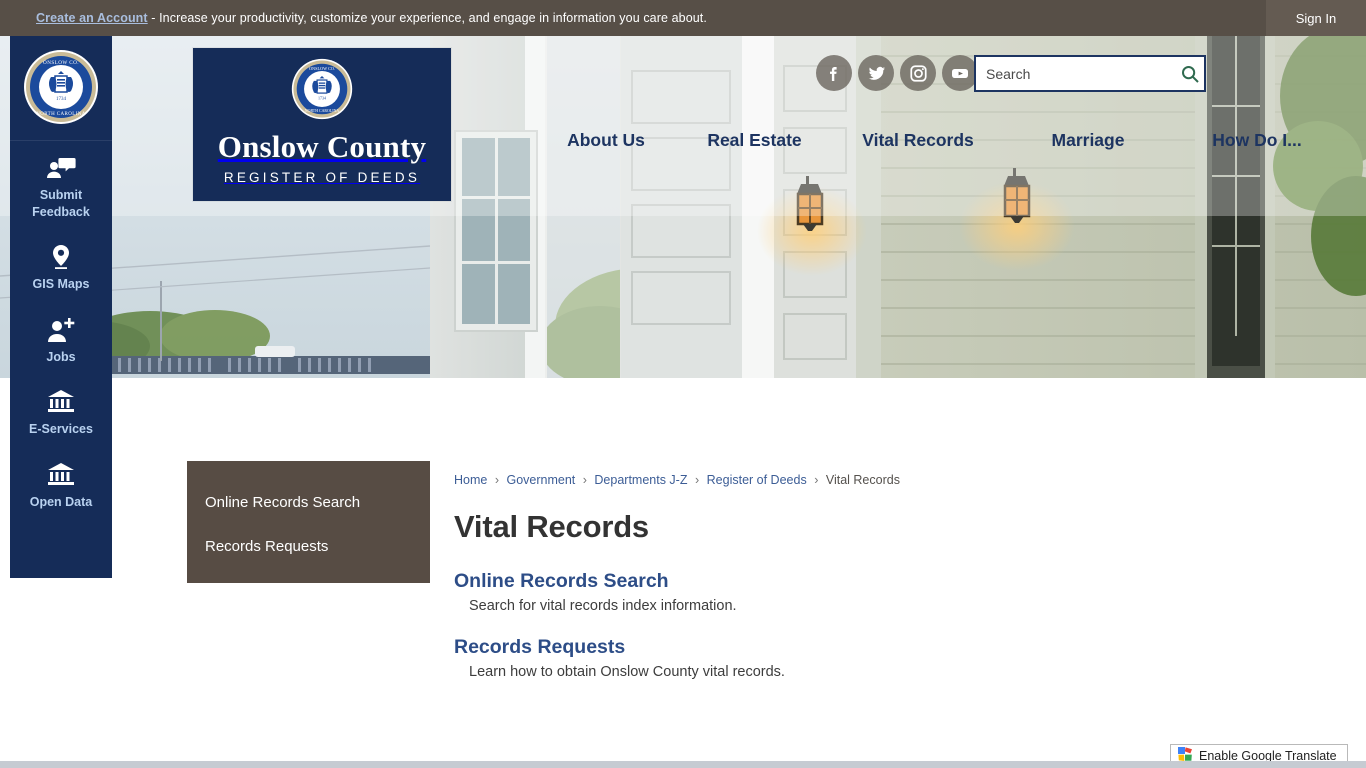 The width and height of the screenshot is (1366, 768). What do you see at coordinates (470, 480) in the screenshot?
I see `breadcrumb-item-home: Home` at bounding box center [470, 480].